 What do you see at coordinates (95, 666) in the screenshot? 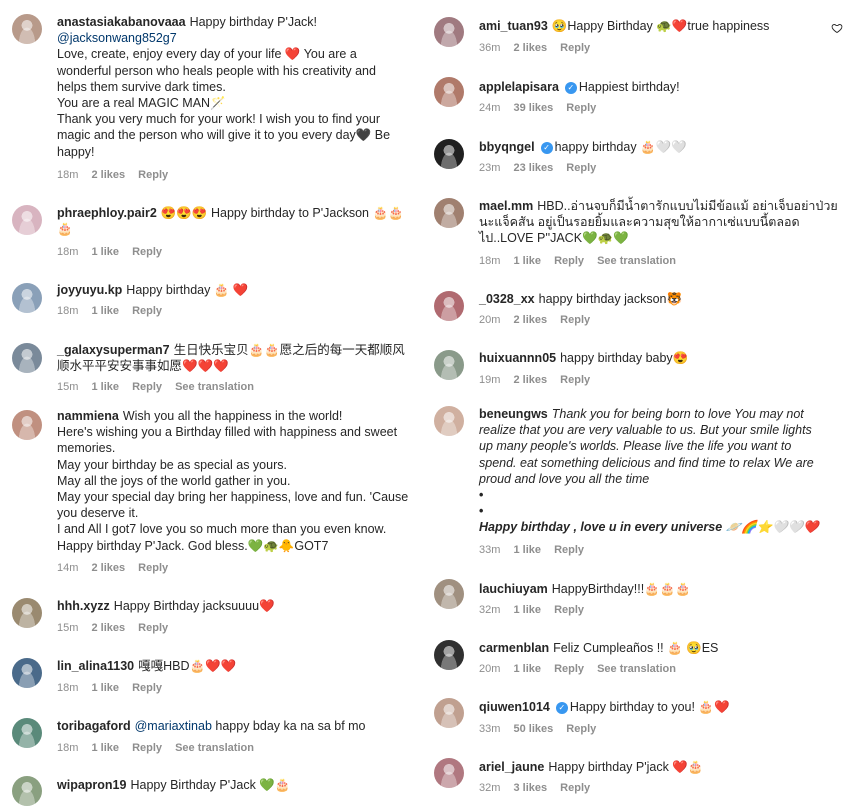
I see `comment-username: lin_alina1130` at bounding box center [95, 666].